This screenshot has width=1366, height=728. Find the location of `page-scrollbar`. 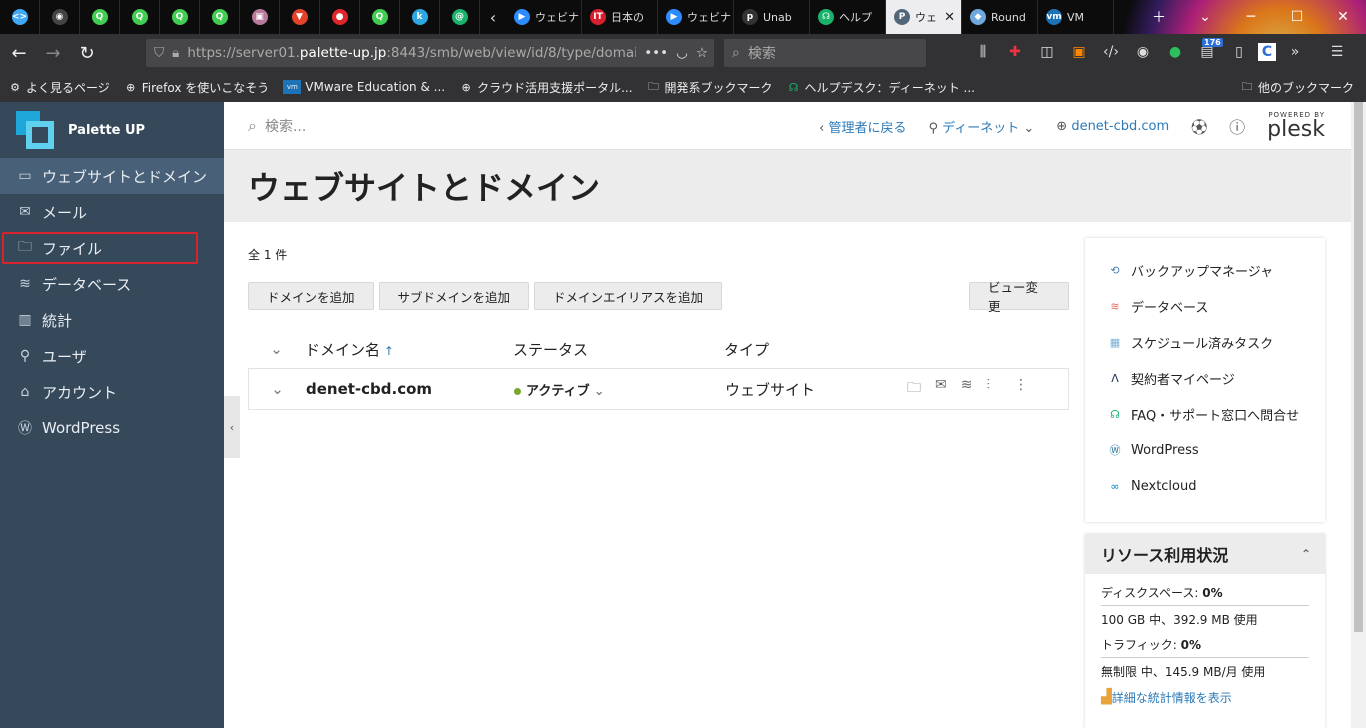

page-scrollbar is located at coordinates (1358, 415).